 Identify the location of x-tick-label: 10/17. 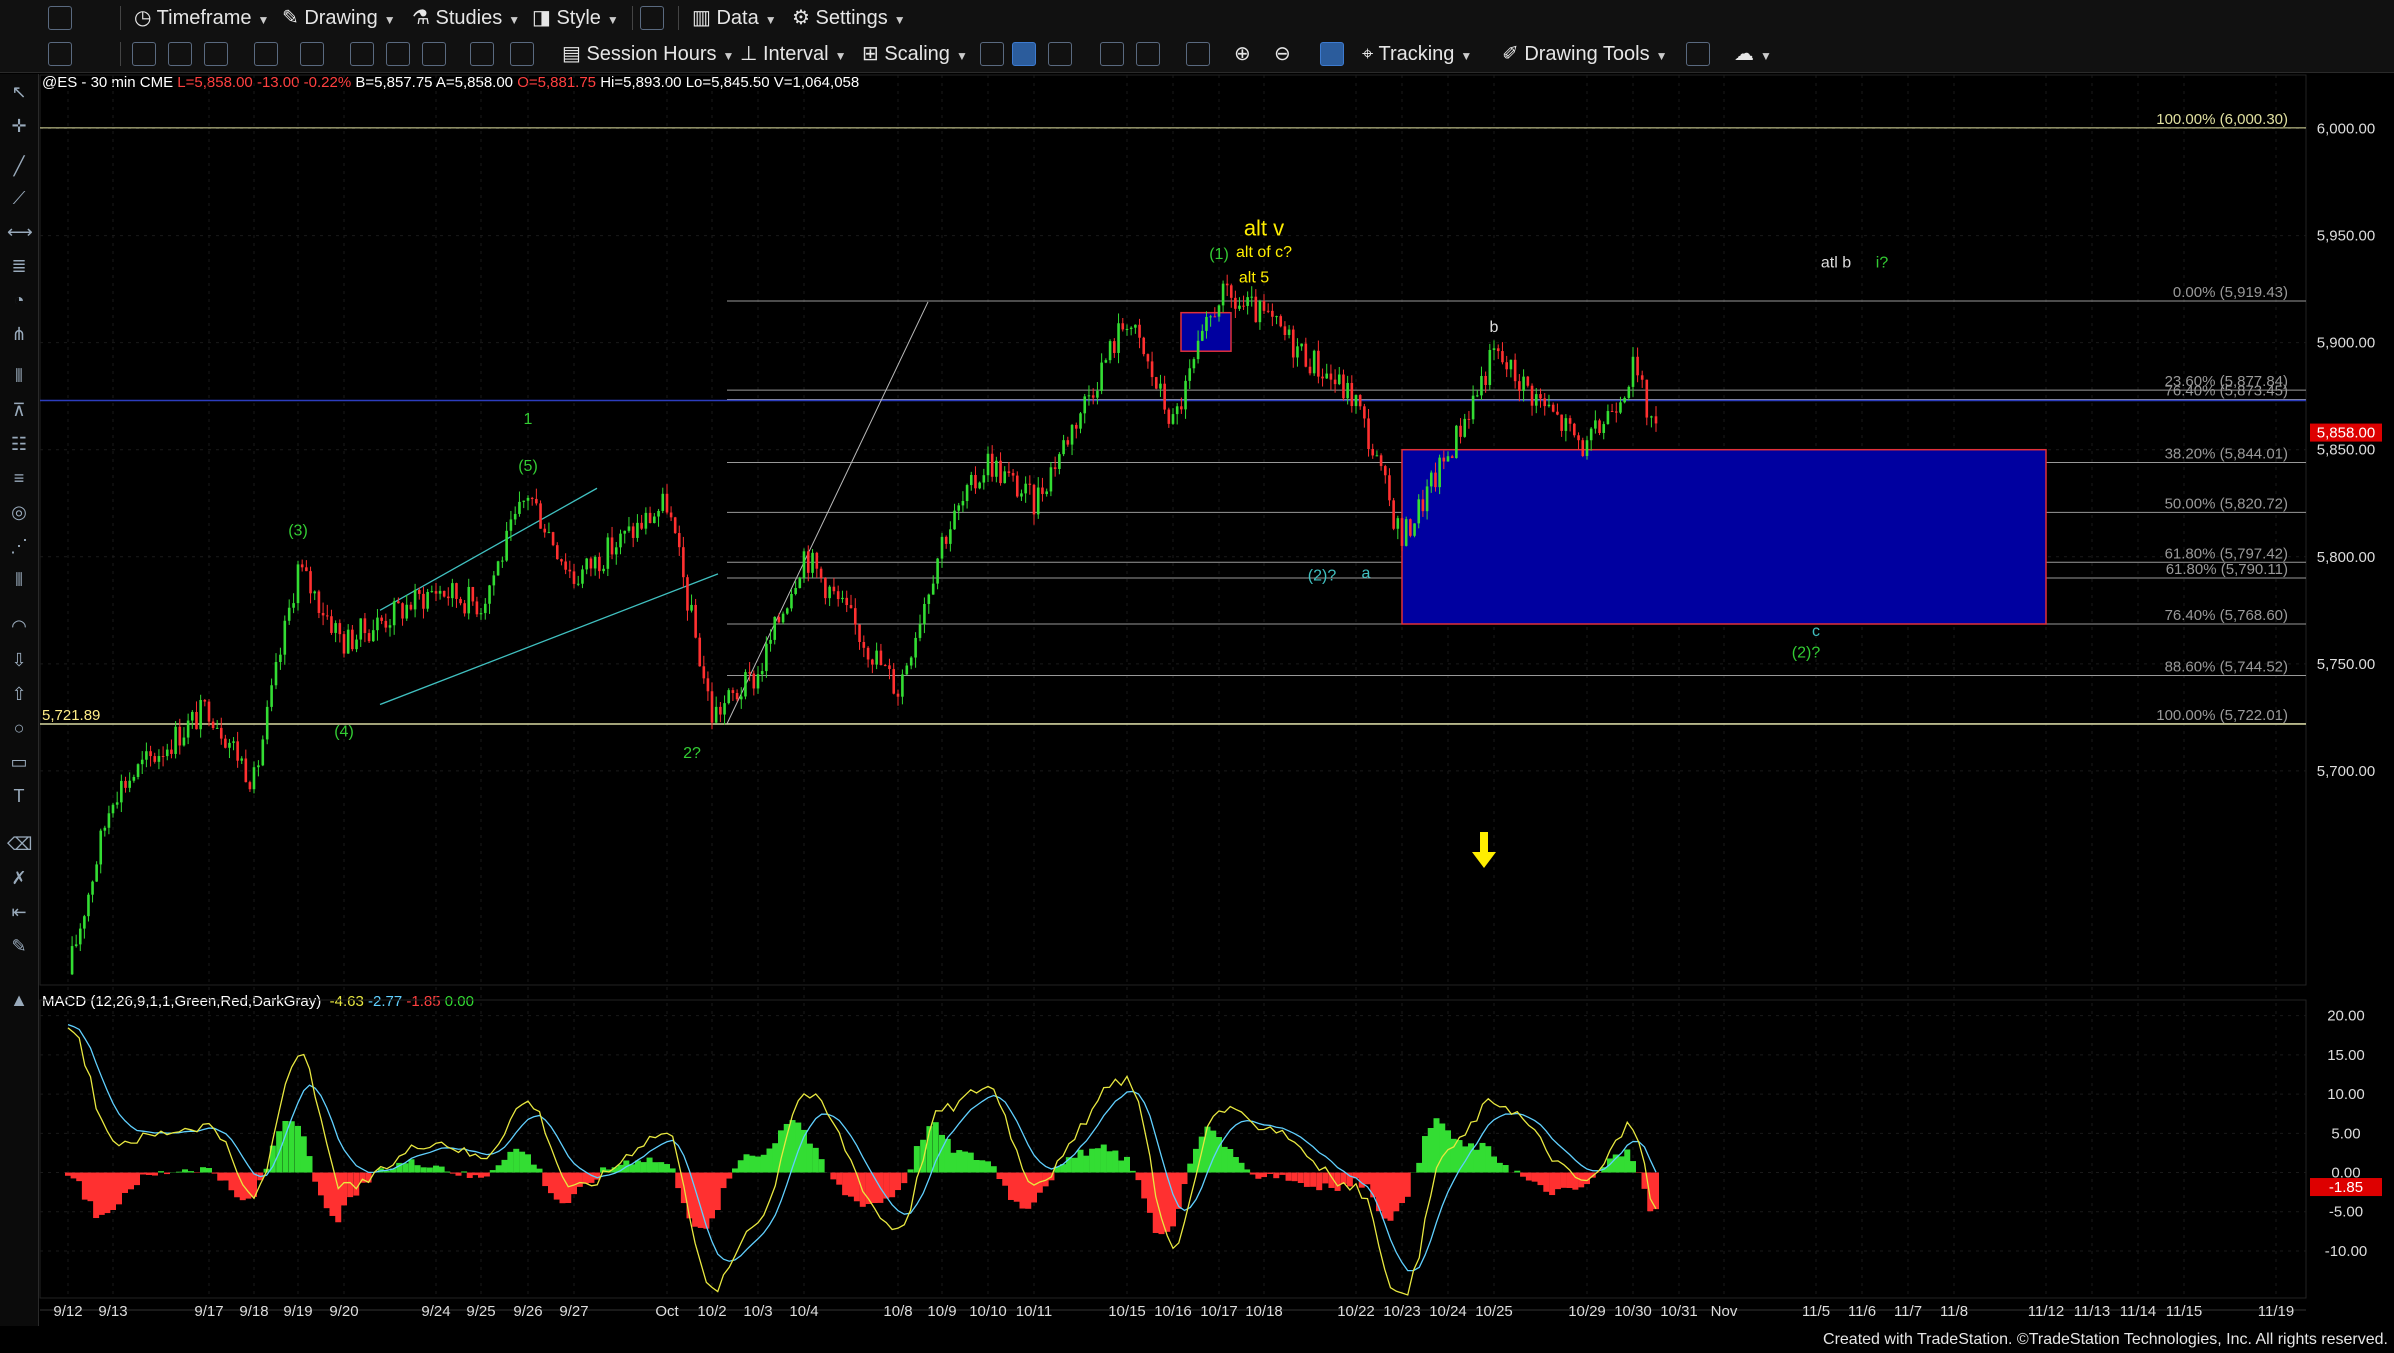
(1219, 1311).